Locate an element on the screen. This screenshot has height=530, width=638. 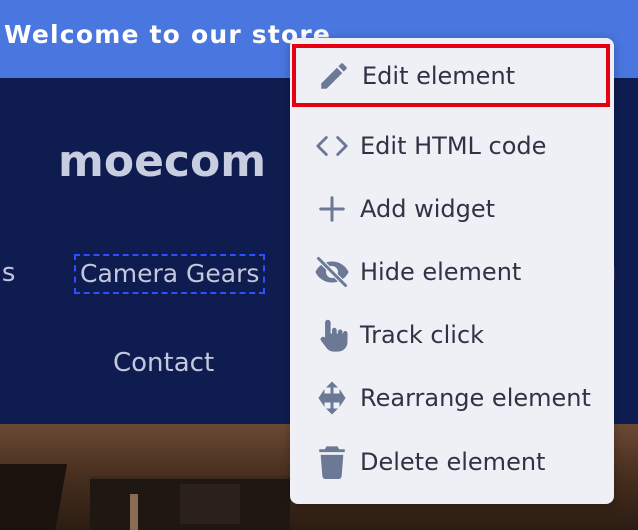
menu-item-delete-element: Delete element is located at coordinates (452, 461).